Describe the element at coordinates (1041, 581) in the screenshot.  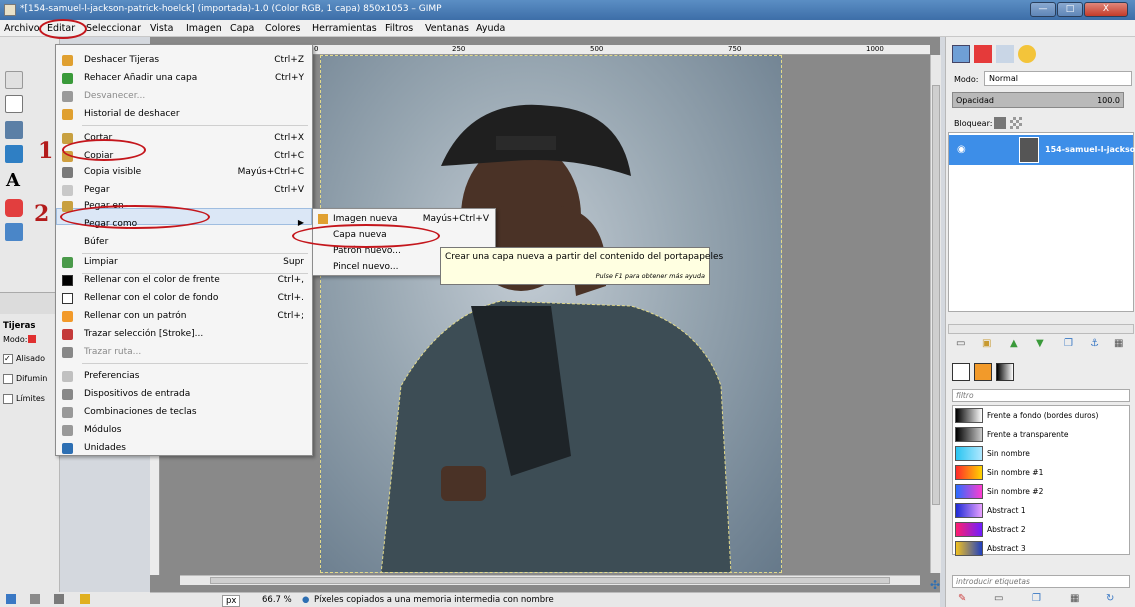
I see `tags-input: introducir etiquetas` at that location.